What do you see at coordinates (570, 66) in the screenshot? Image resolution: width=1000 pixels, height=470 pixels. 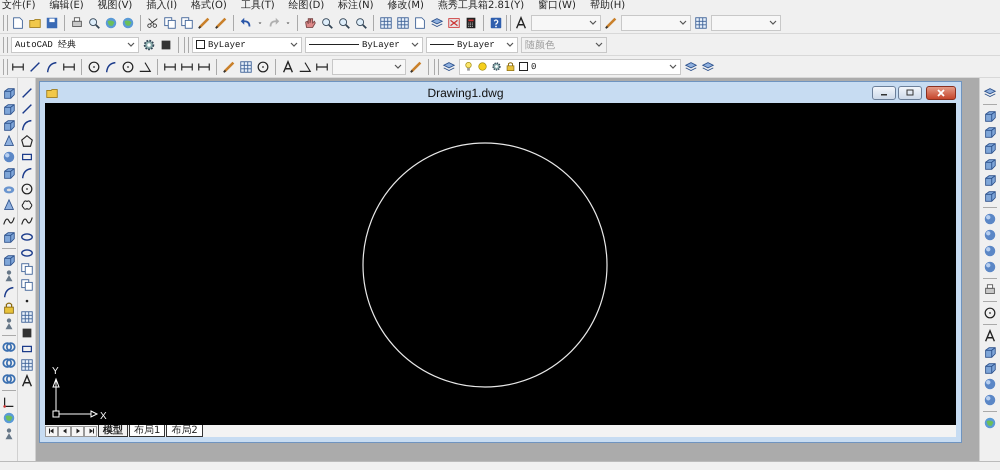 I see `layer-dropdown: 0` at bounding box center [570, 66].